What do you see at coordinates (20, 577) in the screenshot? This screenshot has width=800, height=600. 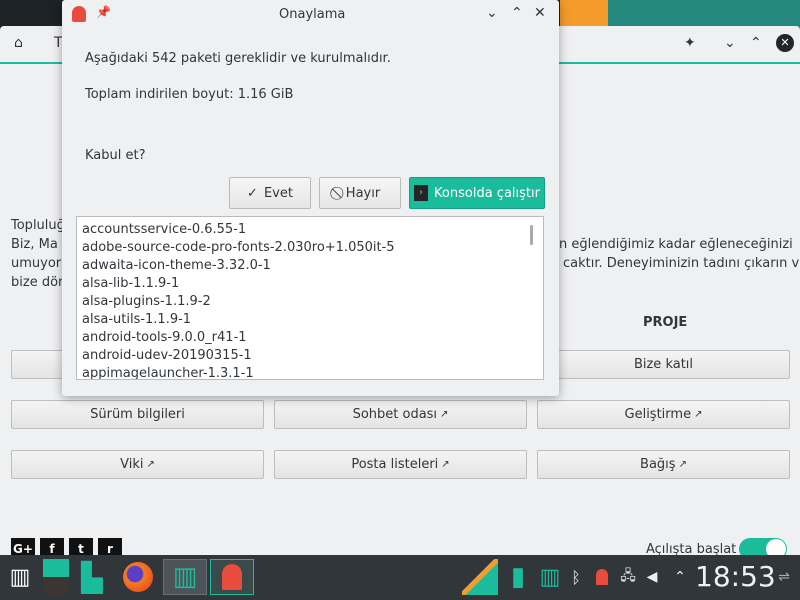 I see `app-menu-icon: ▥` at bounding box center [20, 577].